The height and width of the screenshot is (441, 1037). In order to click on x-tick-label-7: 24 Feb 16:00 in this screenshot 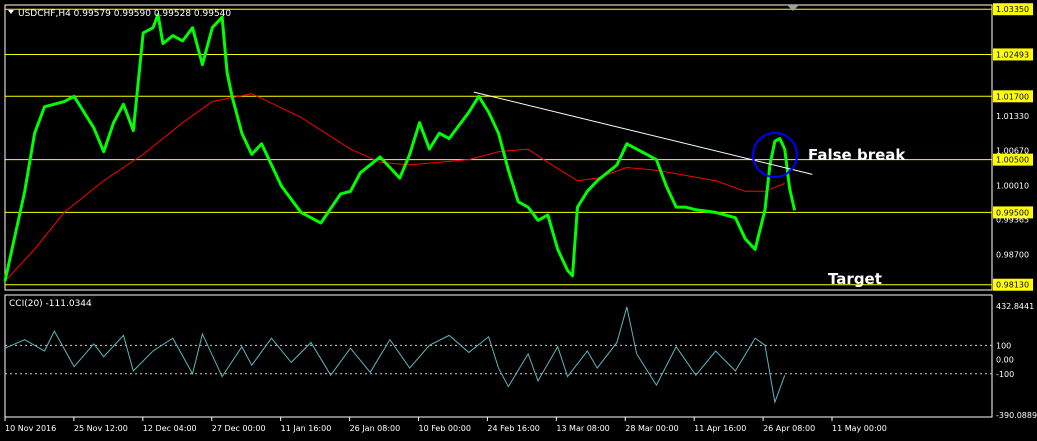, I will do `click(513, 428)`.